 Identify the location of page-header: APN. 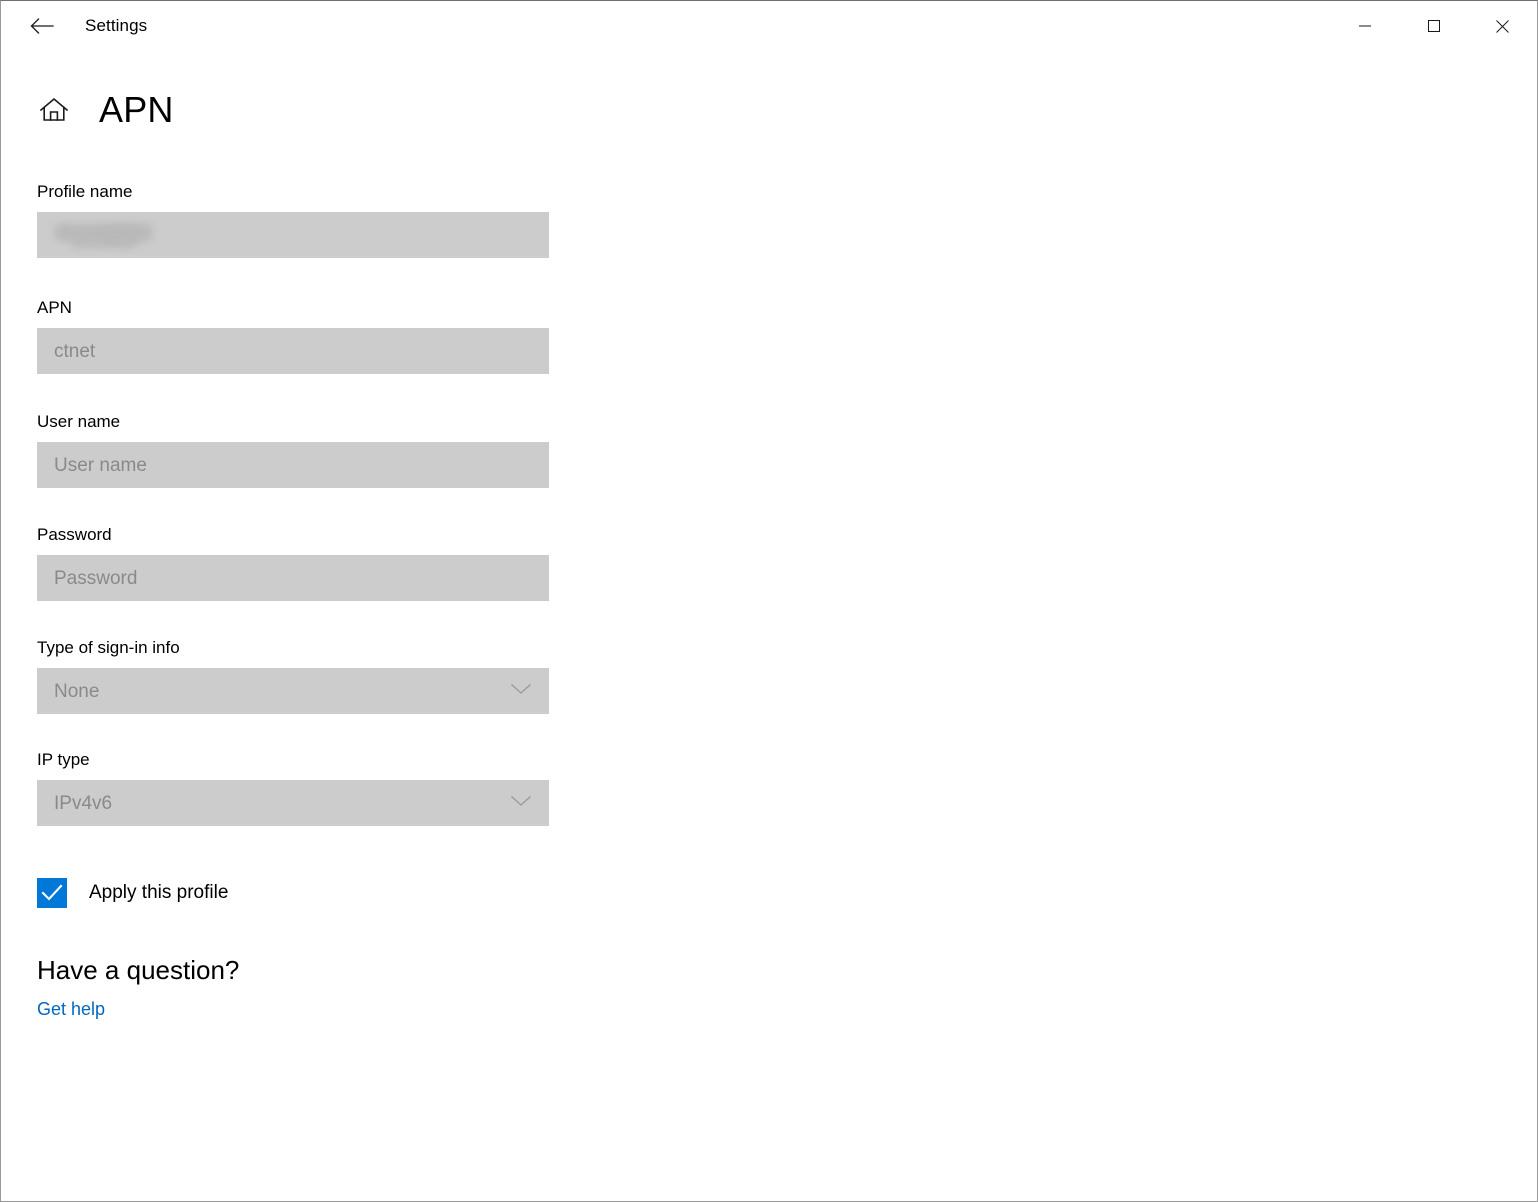
(769, 110).